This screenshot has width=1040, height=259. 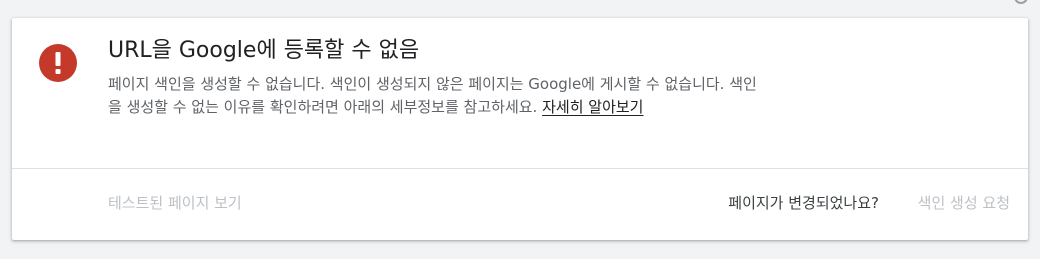 I want to click on partial-circle-icon, so click(x=1021, y=2).